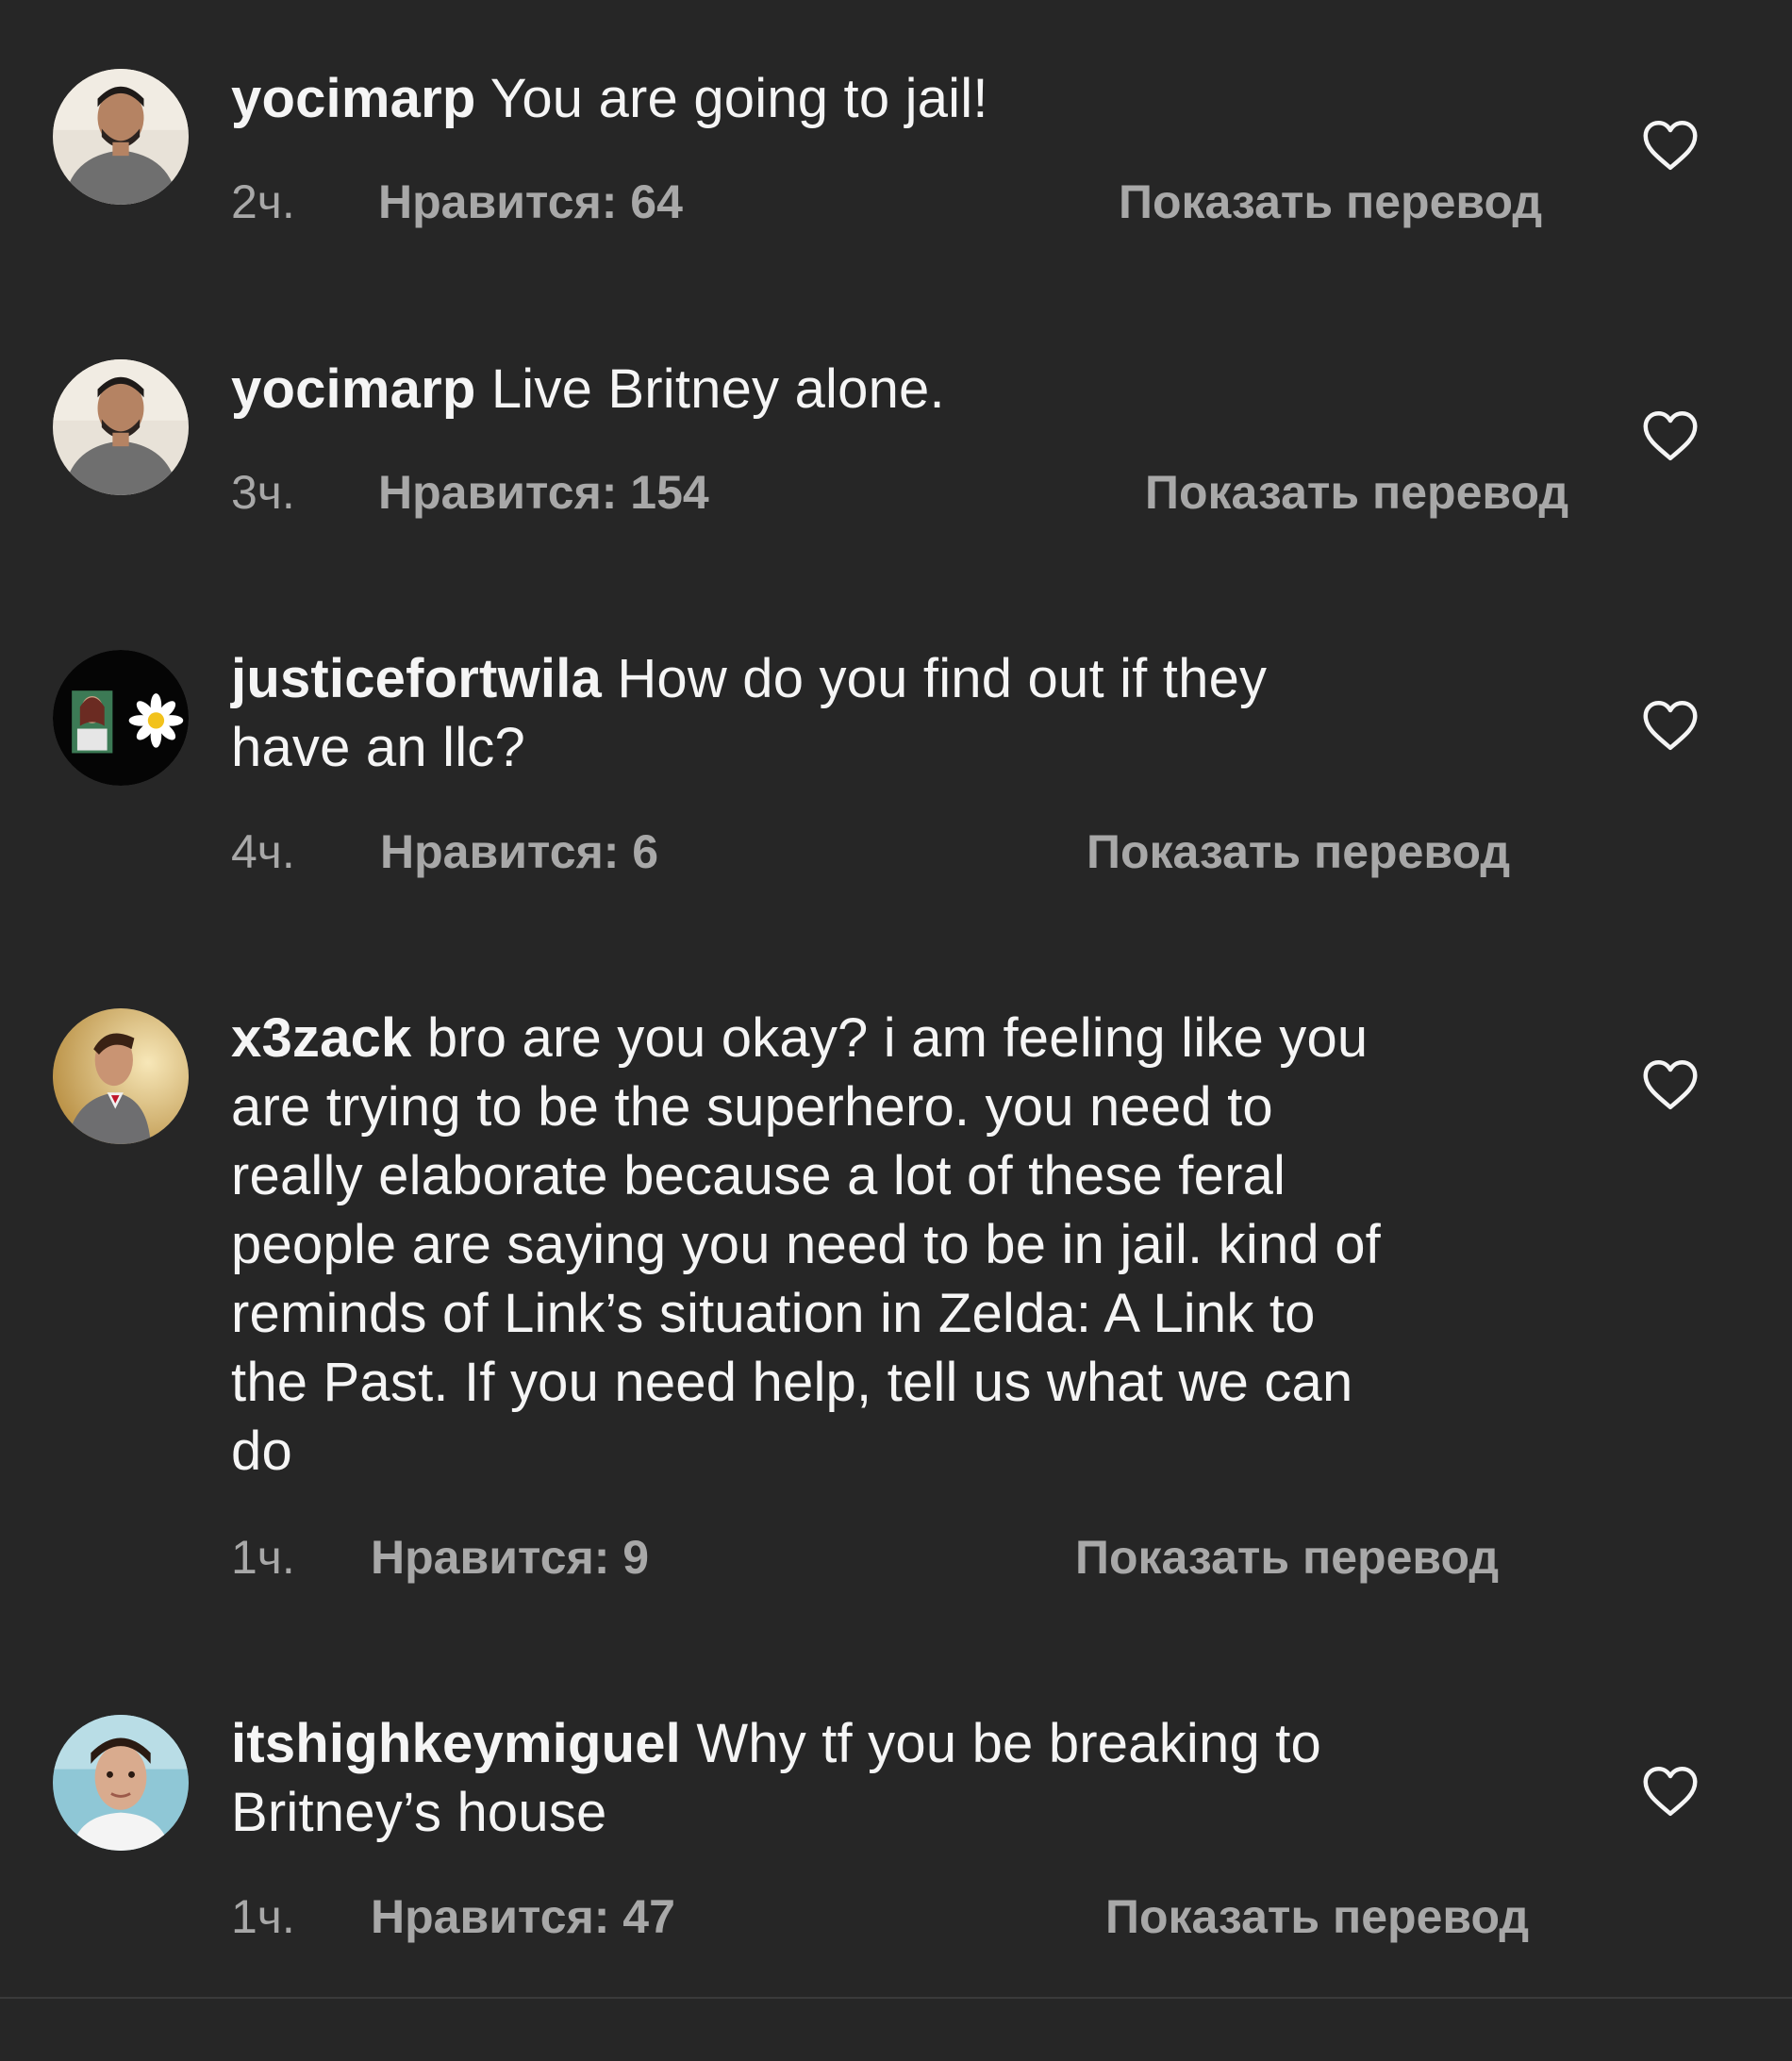  What do you see at coordinates (263, 201) in the screenshot?
I see `comment-time: 2ч.` at bounding box center [263, 201].